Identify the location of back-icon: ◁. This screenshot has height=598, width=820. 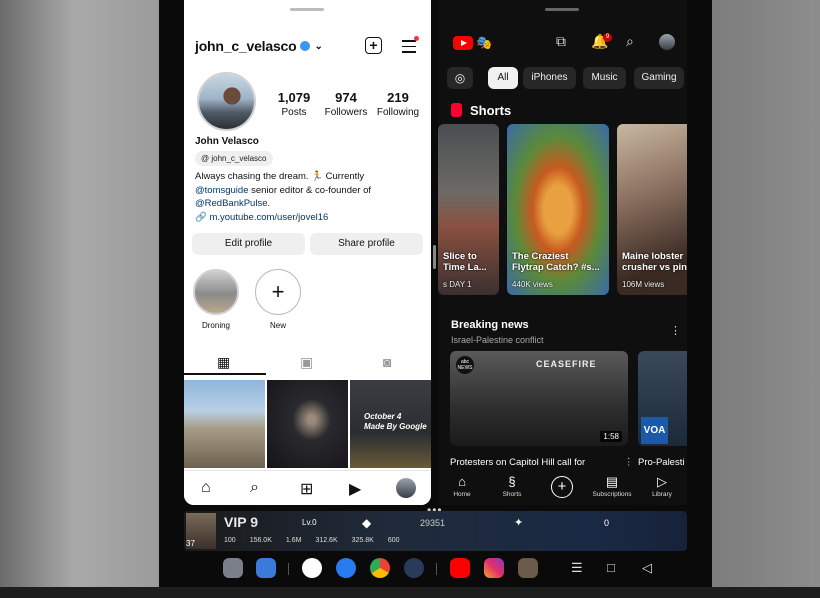
(647, 568).